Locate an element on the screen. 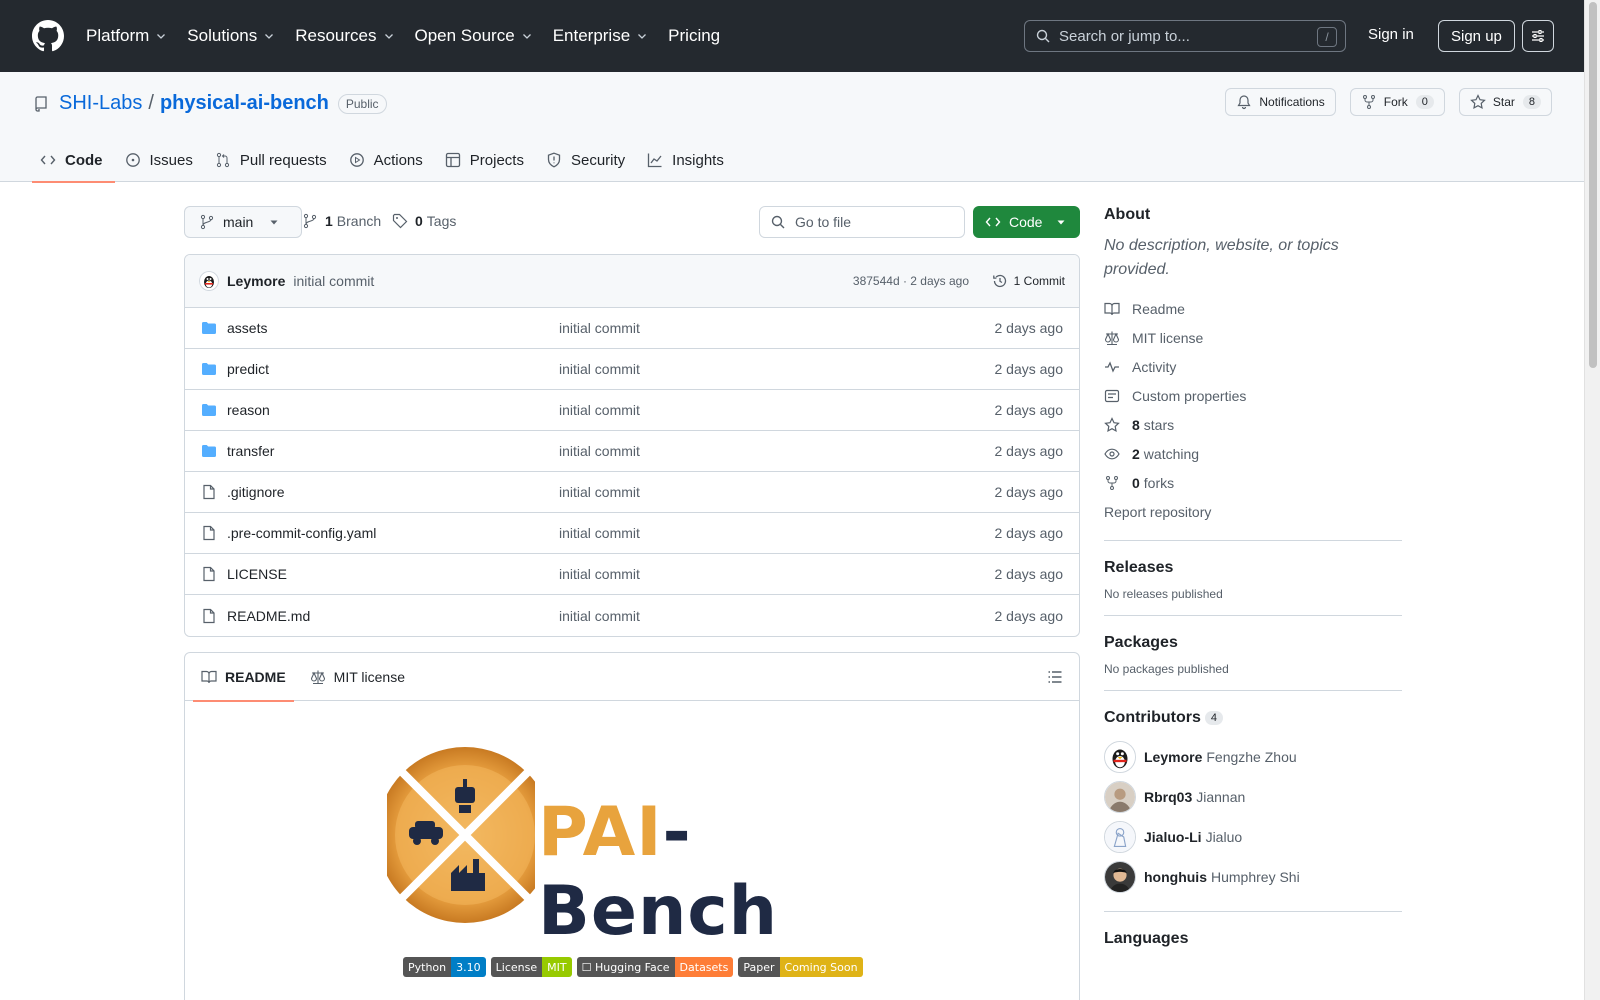 The image size is (1600, 1000). languages-heading: Languages is located at coordinates (1146, 938).